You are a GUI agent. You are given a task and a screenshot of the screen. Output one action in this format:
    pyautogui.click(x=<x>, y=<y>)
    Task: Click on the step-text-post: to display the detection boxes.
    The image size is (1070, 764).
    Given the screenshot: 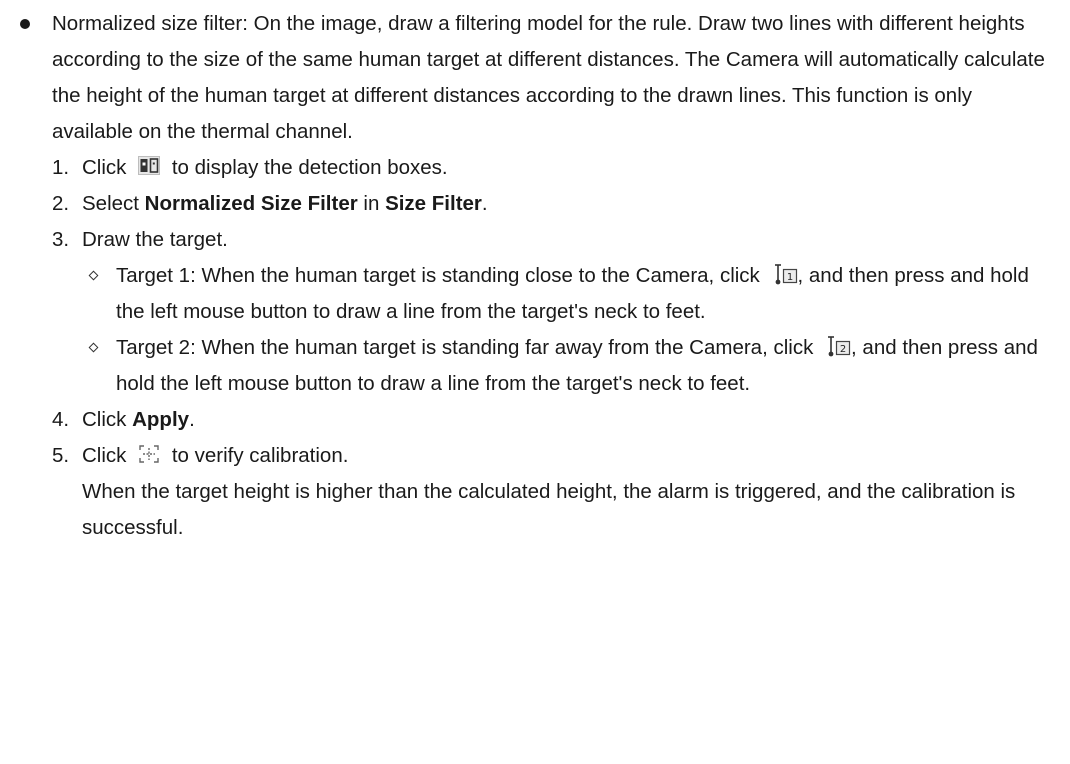 What is the action you would take?
    pyautogui.click(x=309, y=167)
    